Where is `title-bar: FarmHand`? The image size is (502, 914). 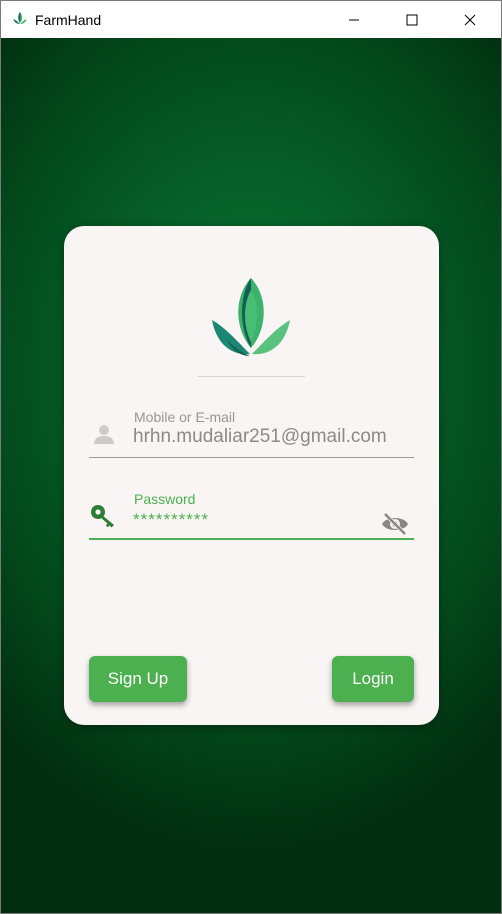 title-bar: FarmHand is located at coordinates (251, 19).